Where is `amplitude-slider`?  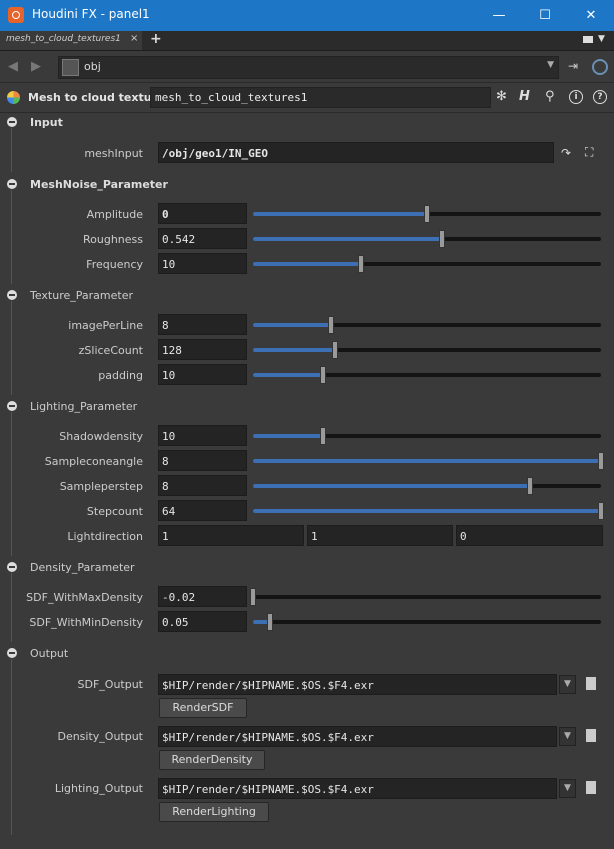
amplitude-slider is located at coordinates (427, 214).